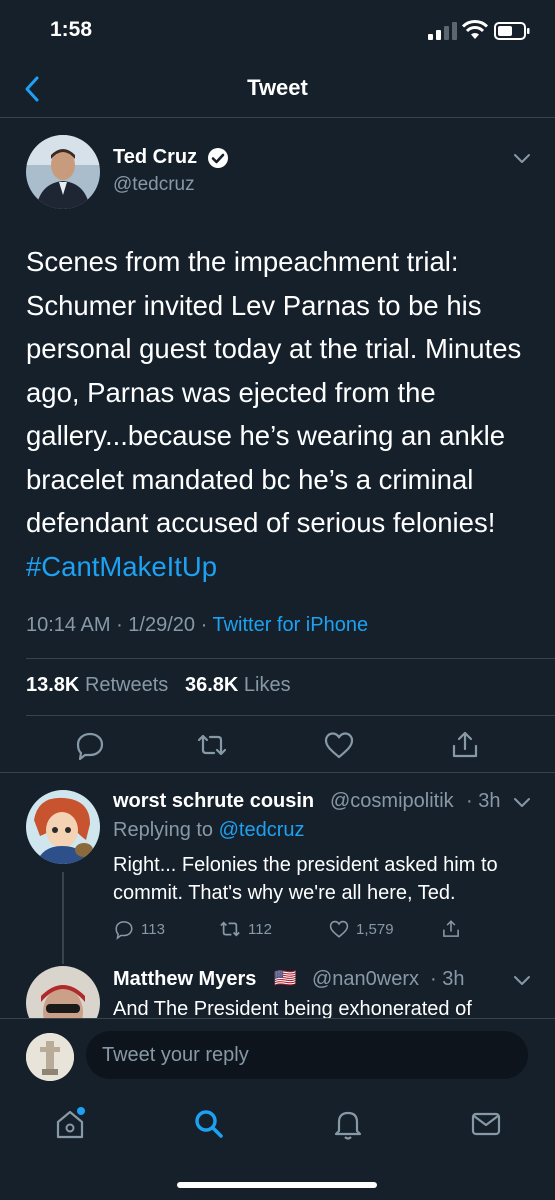  What do you see at coordinates (70, 1124) in the screenshot?
I see `home-icon` at bounding box center [70, 1124].